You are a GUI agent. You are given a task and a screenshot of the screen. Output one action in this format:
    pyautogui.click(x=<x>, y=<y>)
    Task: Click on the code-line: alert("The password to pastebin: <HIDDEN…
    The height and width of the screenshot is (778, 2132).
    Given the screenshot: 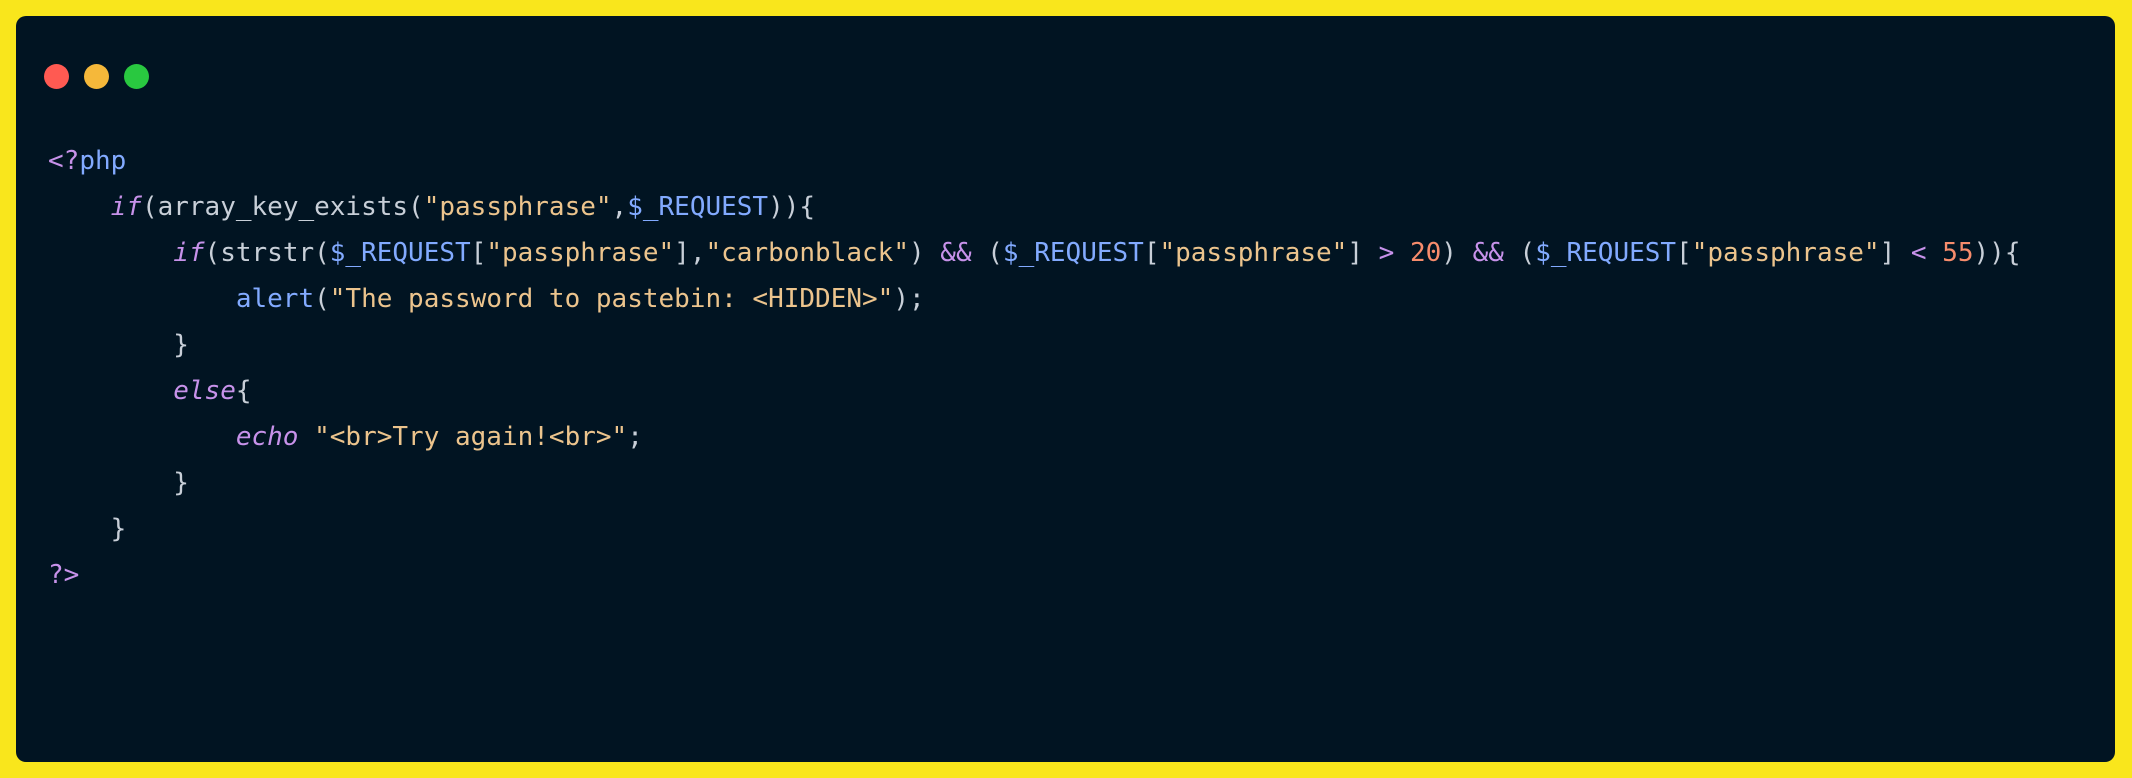 What is the action you would take?
    pyautogui.click(x=1034, y=299)
    